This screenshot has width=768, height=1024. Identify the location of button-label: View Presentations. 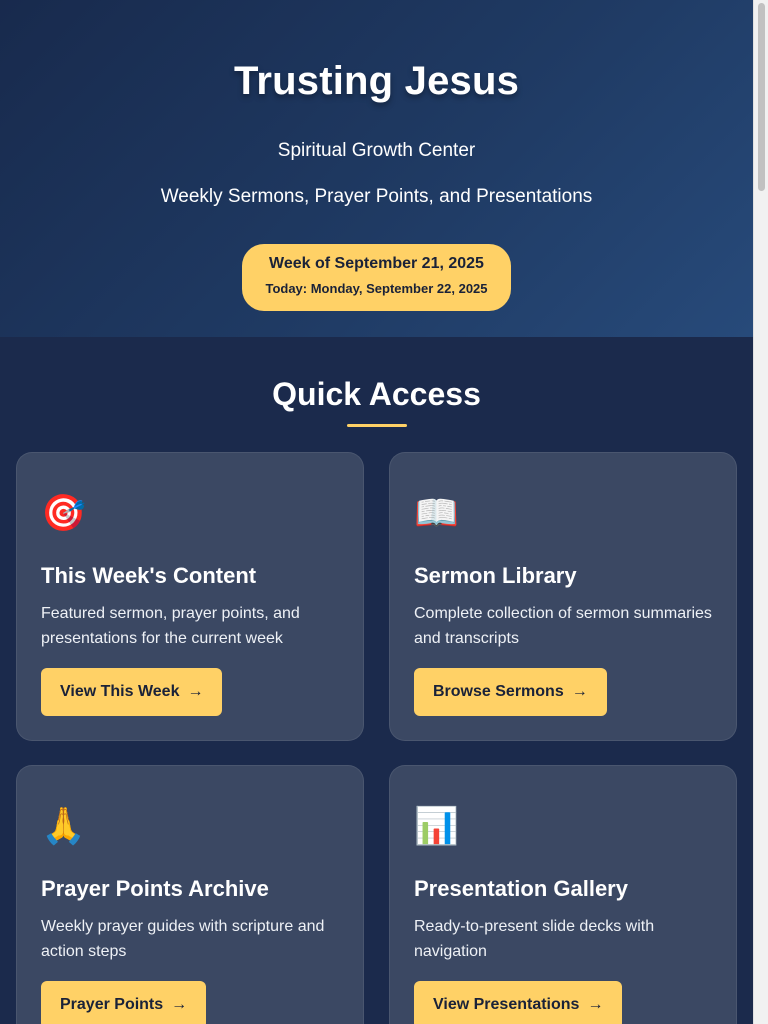
(506, 1004).